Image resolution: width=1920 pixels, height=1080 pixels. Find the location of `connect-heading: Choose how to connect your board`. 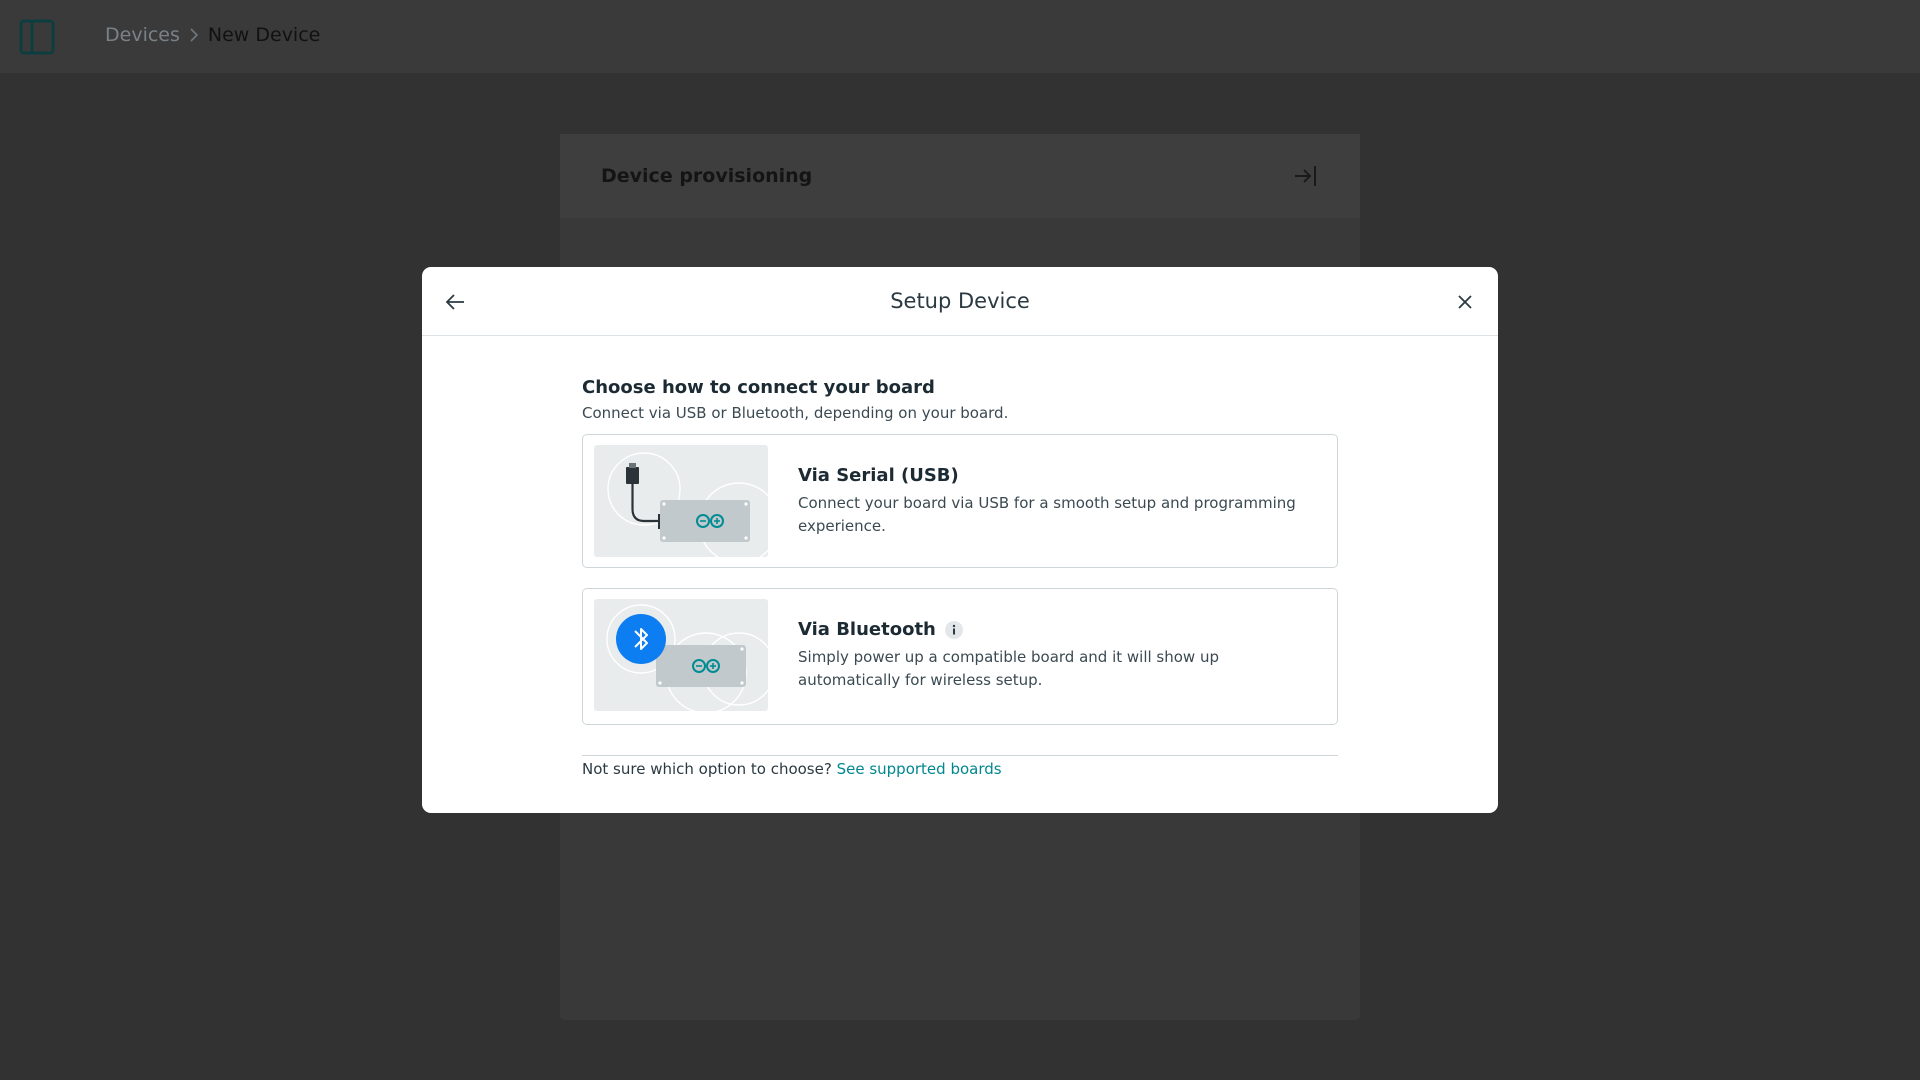

connect-heading: Choose how to connect your board is located at coordinates (758, 387).